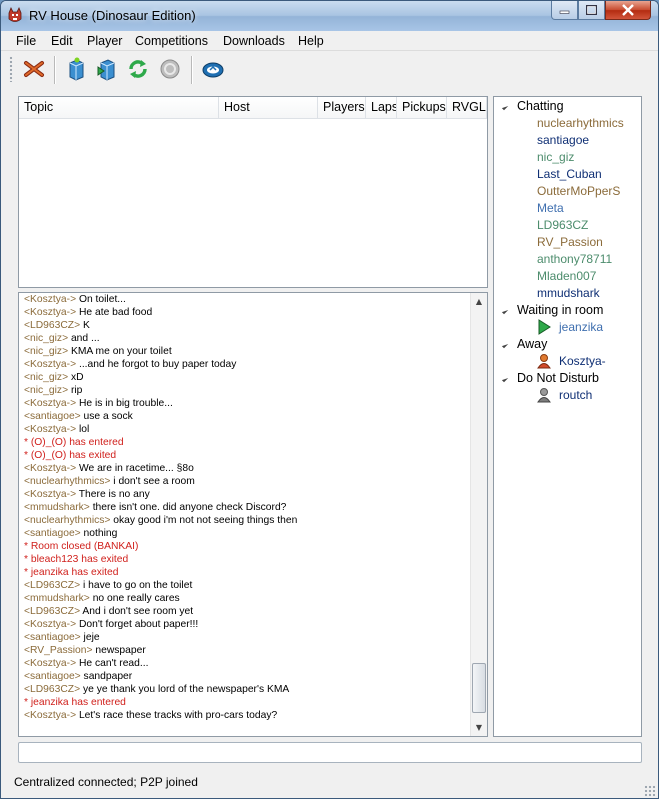 This screenshot has height=799, width=659. I want to click on minimize-button, so click(564, 10).